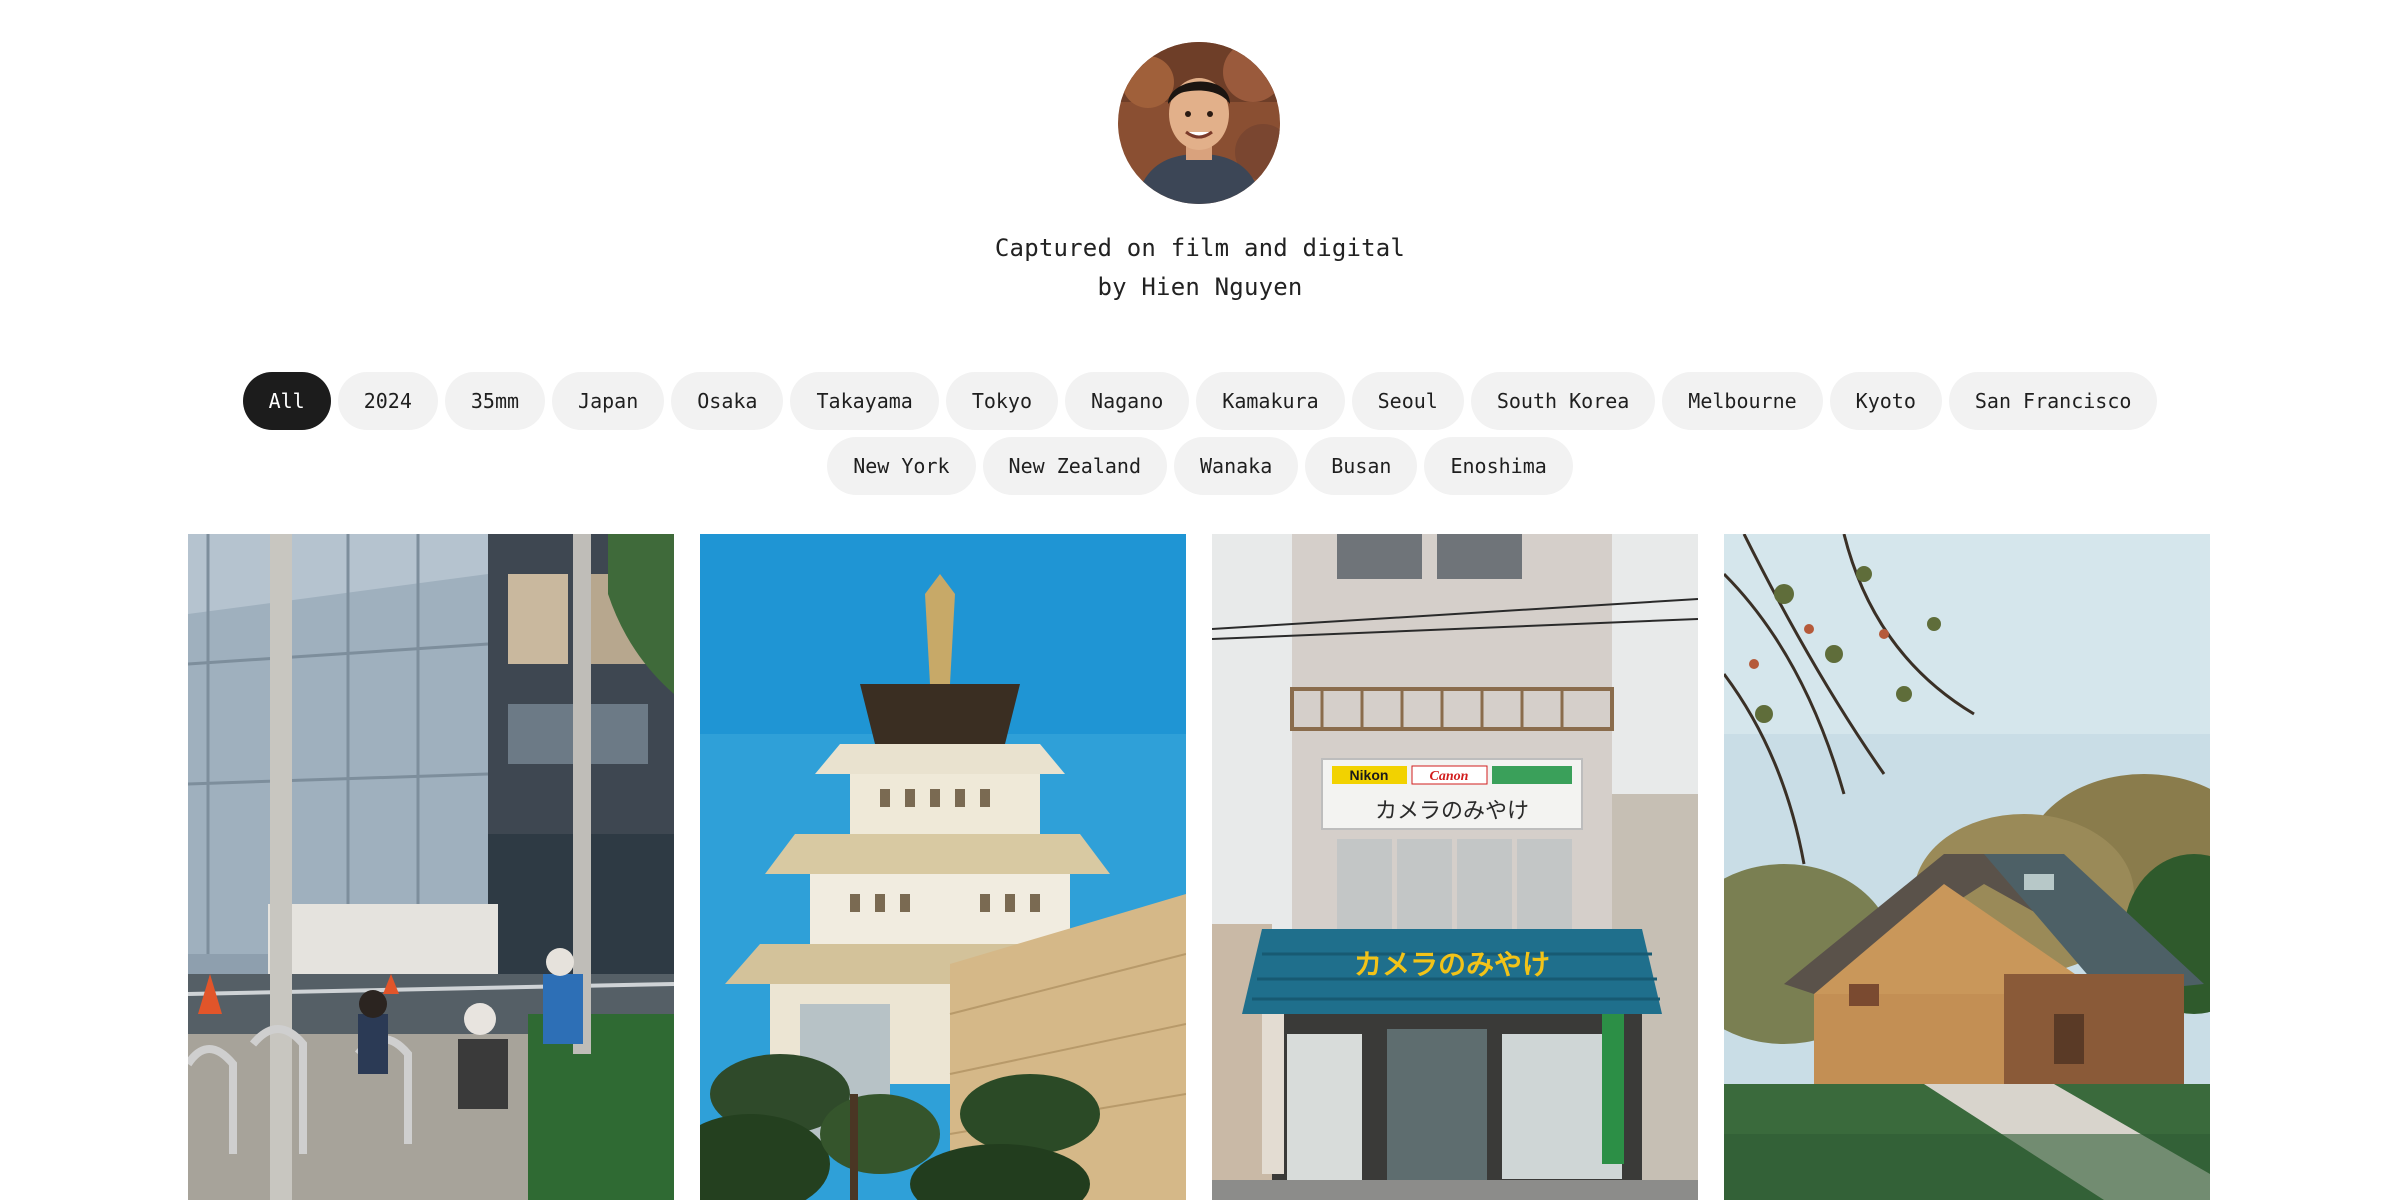  What do you see at coordinates (1270, 401) in the screenshot?
I see `filter-chip-kamakura: Kamakura` at bounding box center [1270, 401].